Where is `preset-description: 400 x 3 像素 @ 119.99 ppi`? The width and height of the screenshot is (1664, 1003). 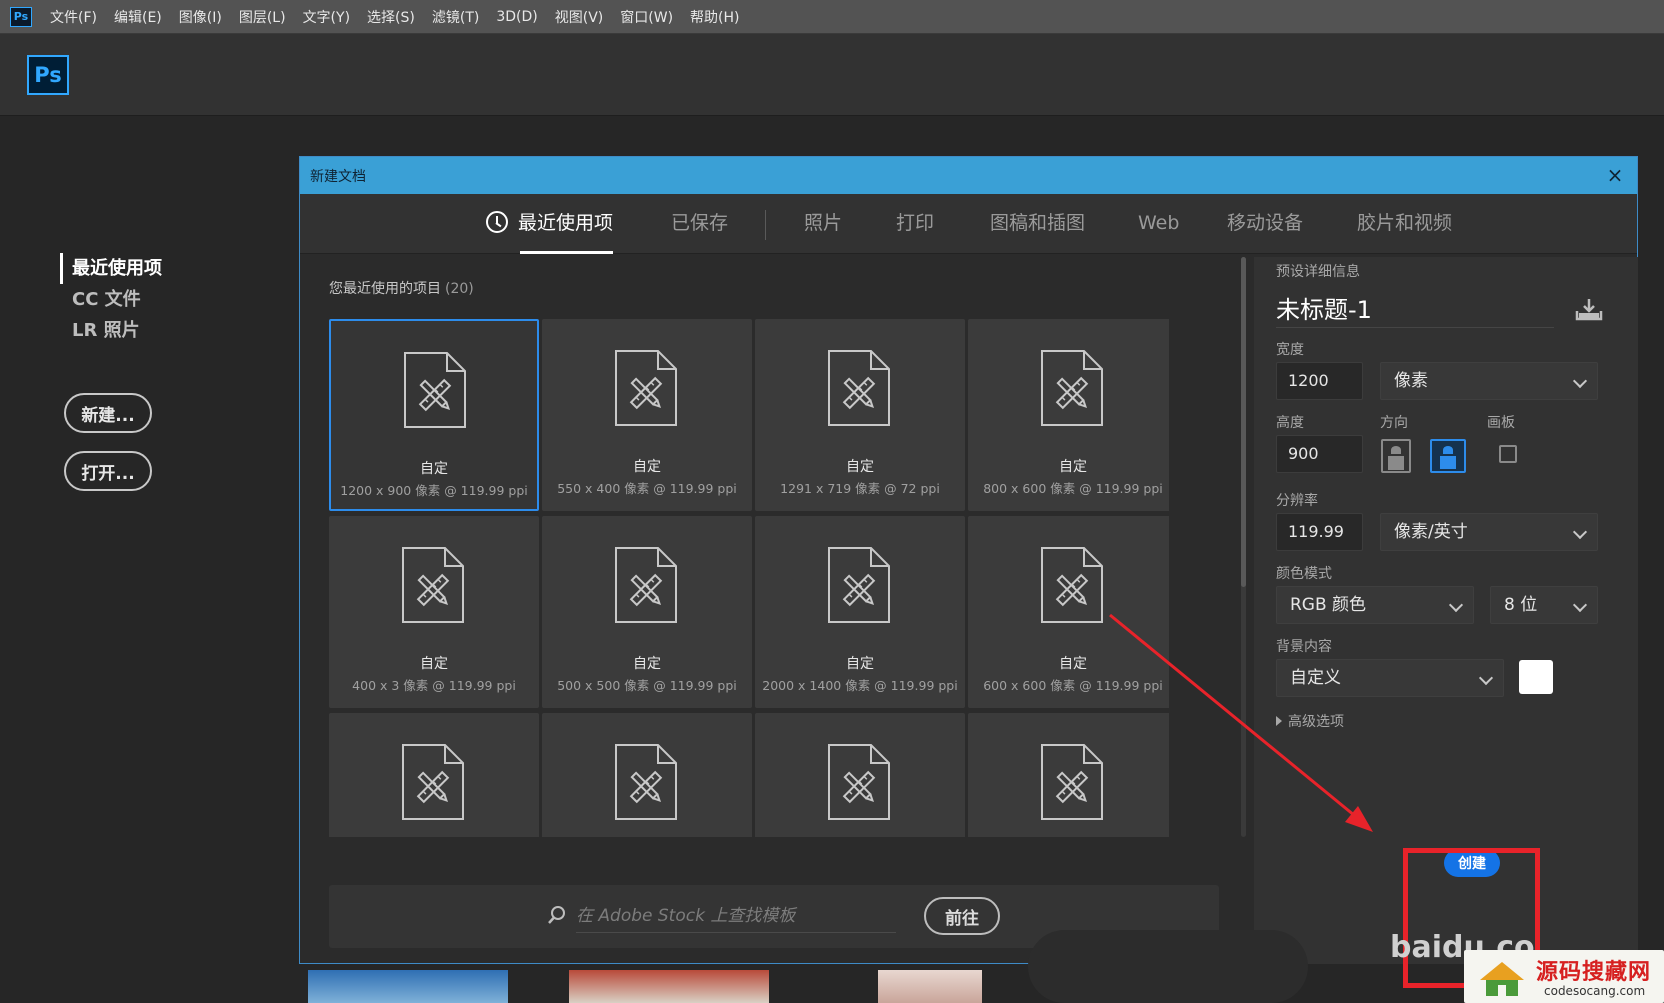 preset-description: 400 x 3 像素 @ 119.99 ppi is located at coordinates (434, 685).